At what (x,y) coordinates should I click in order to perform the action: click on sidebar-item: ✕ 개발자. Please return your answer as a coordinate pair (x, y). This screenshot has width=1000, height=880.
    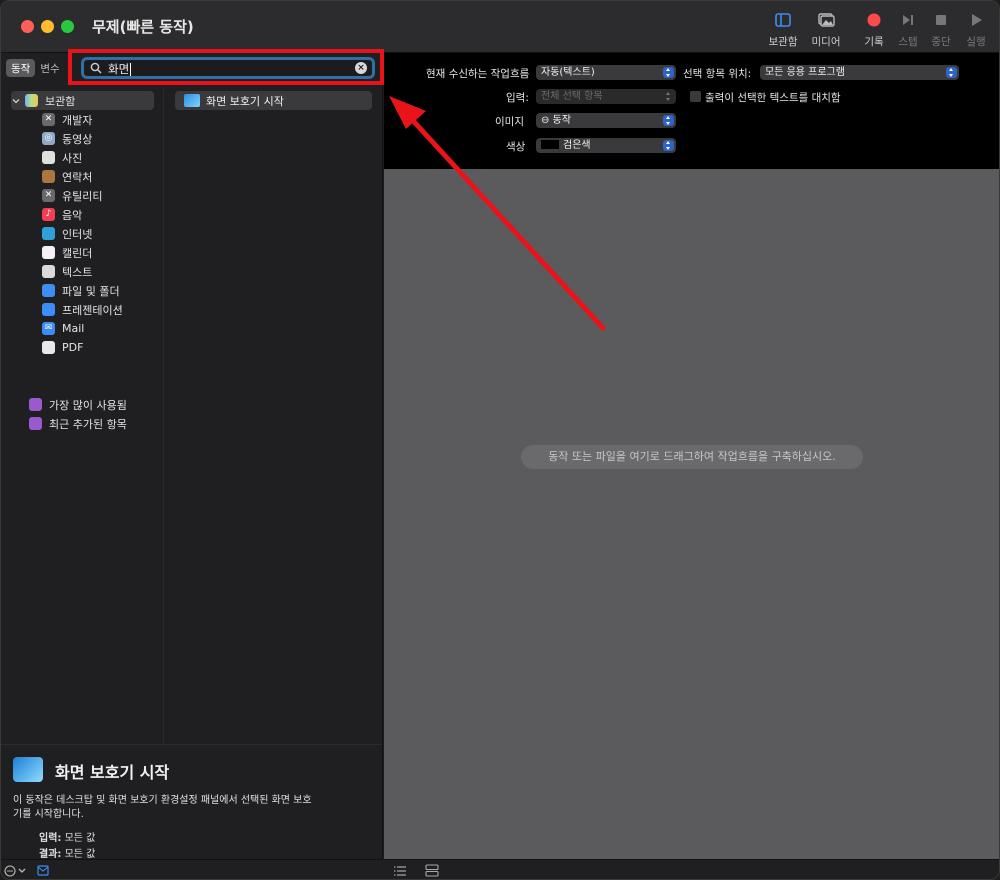
    Looking at the image, I should click on (67, 119).